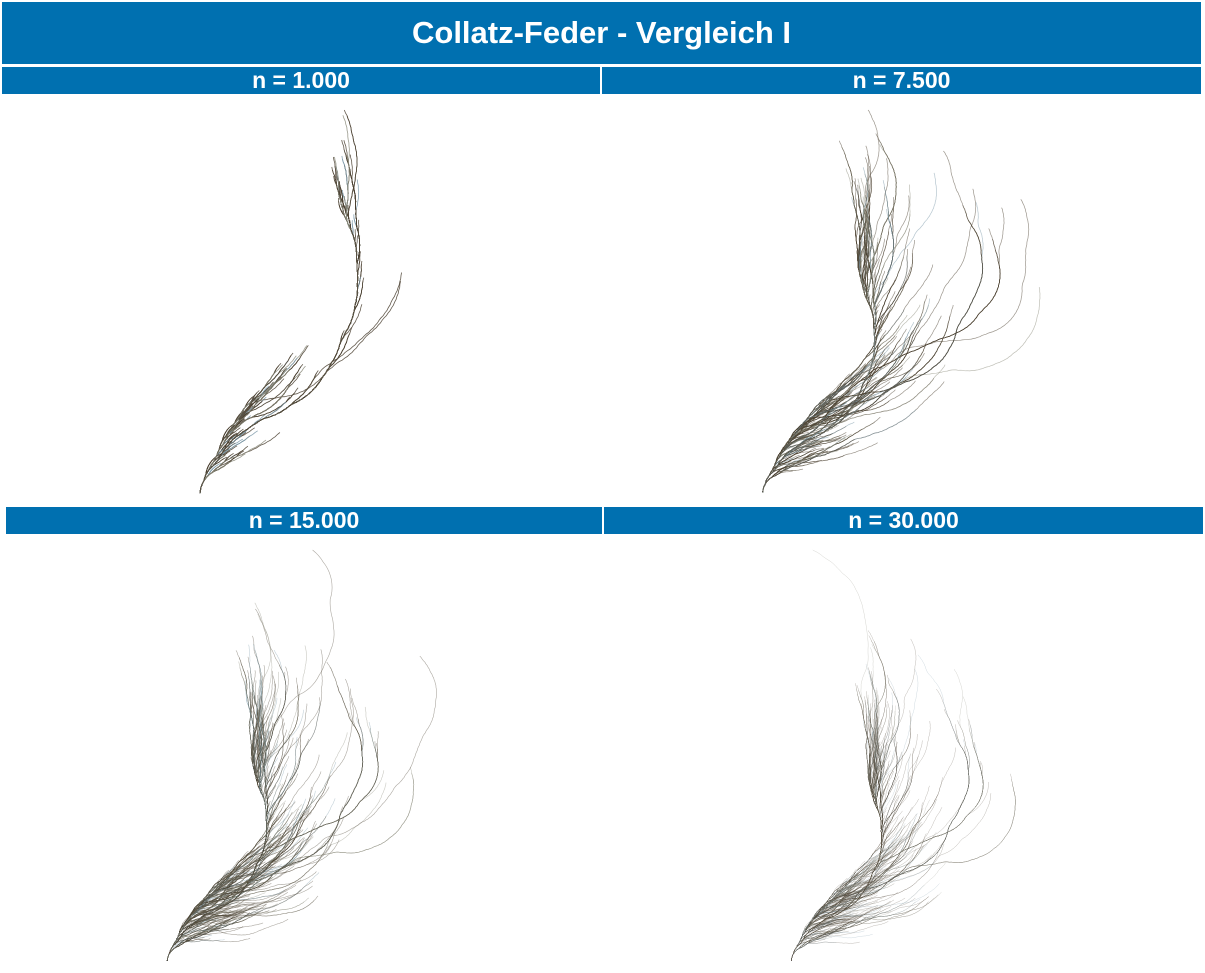 This screenshot has width=1205, height=973. What do you see at coordinates (601, 33) in the screenshot?
I see `page-title: Collatz-Feder - Vergleich I` at bounding box center [601, 33].